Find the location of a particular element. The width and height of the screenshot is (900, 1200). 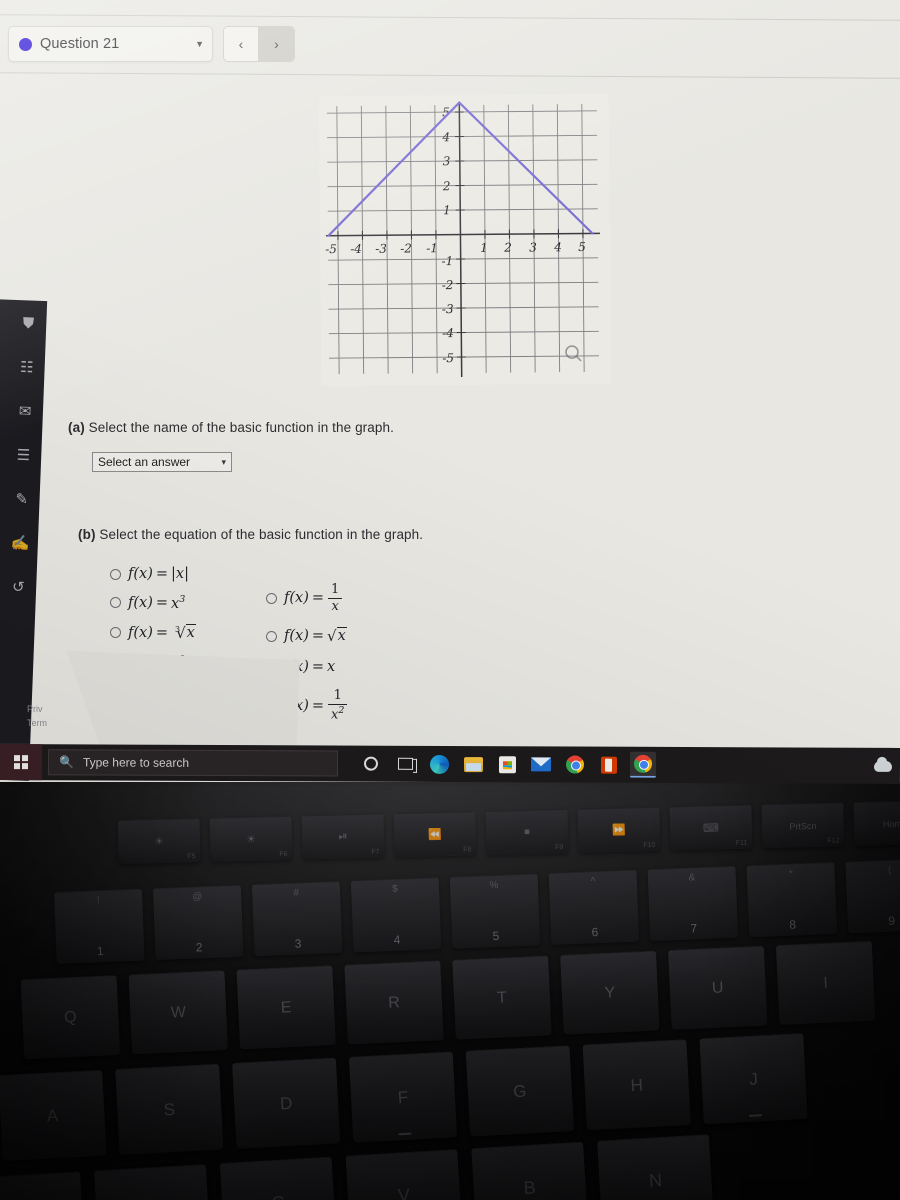

key-9: (9 is located at coordinates (872, 896).